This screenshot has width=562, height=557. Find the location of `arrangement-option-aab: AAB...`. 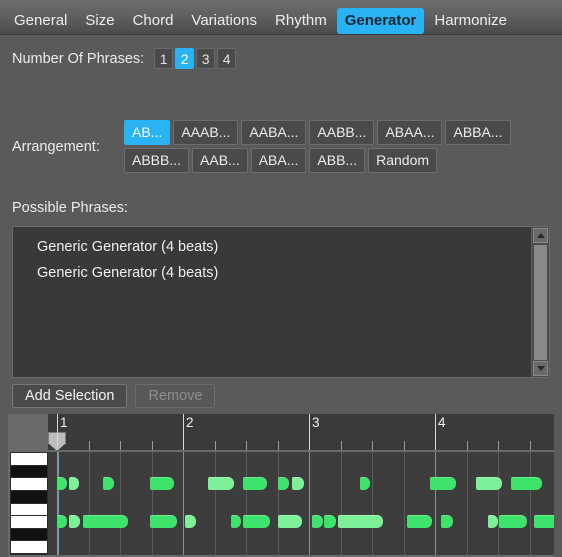

arrangement-option-aab: AAB... is located at coordinates (220, 160).